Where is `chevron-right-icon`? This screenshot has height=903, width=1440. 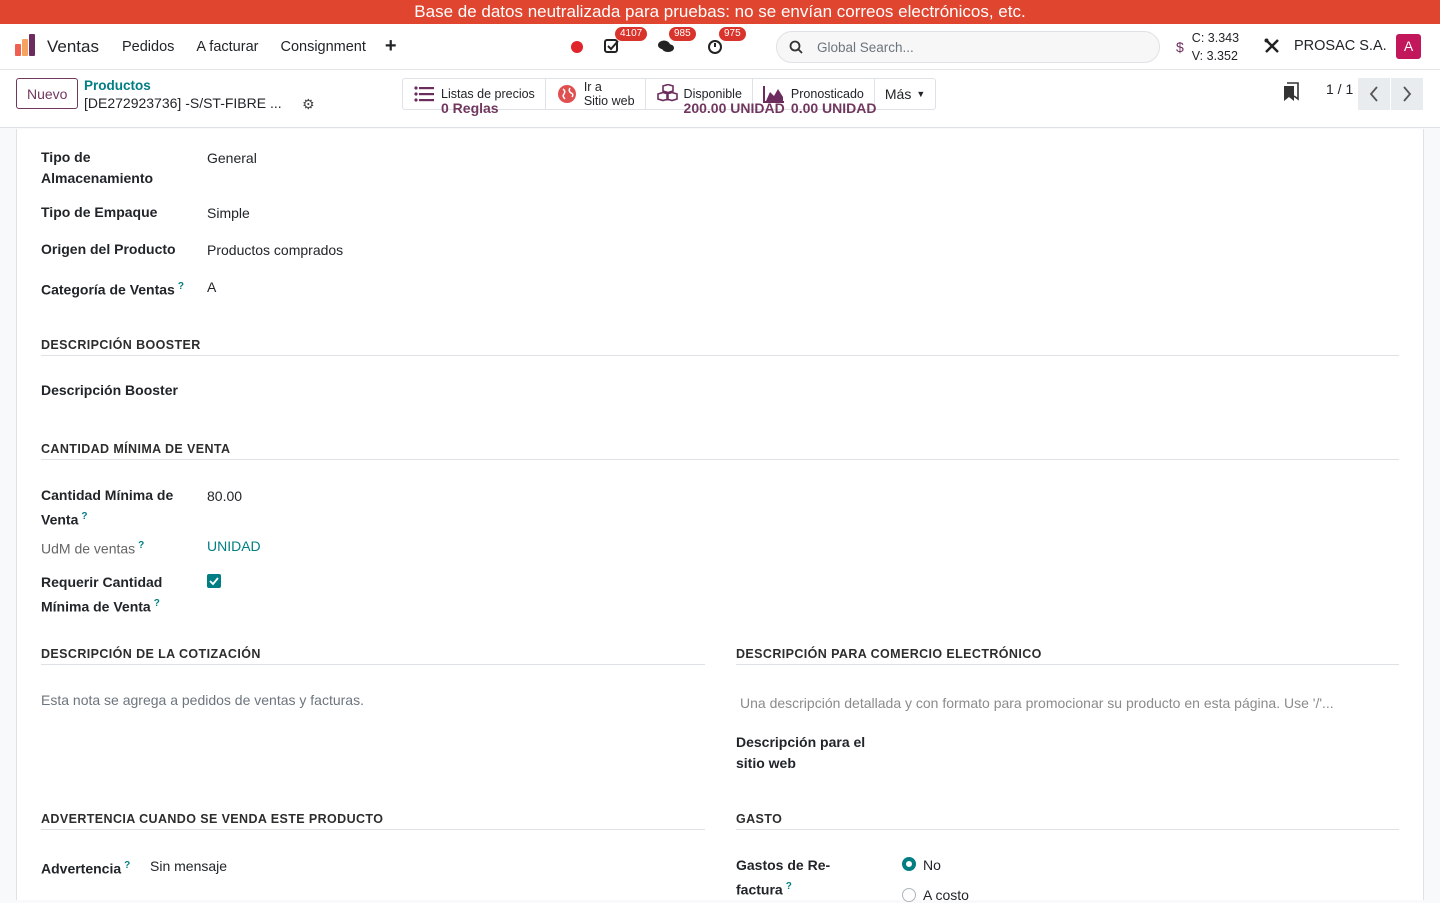
chevron-right-icon is located at coordinates (1407, 94).